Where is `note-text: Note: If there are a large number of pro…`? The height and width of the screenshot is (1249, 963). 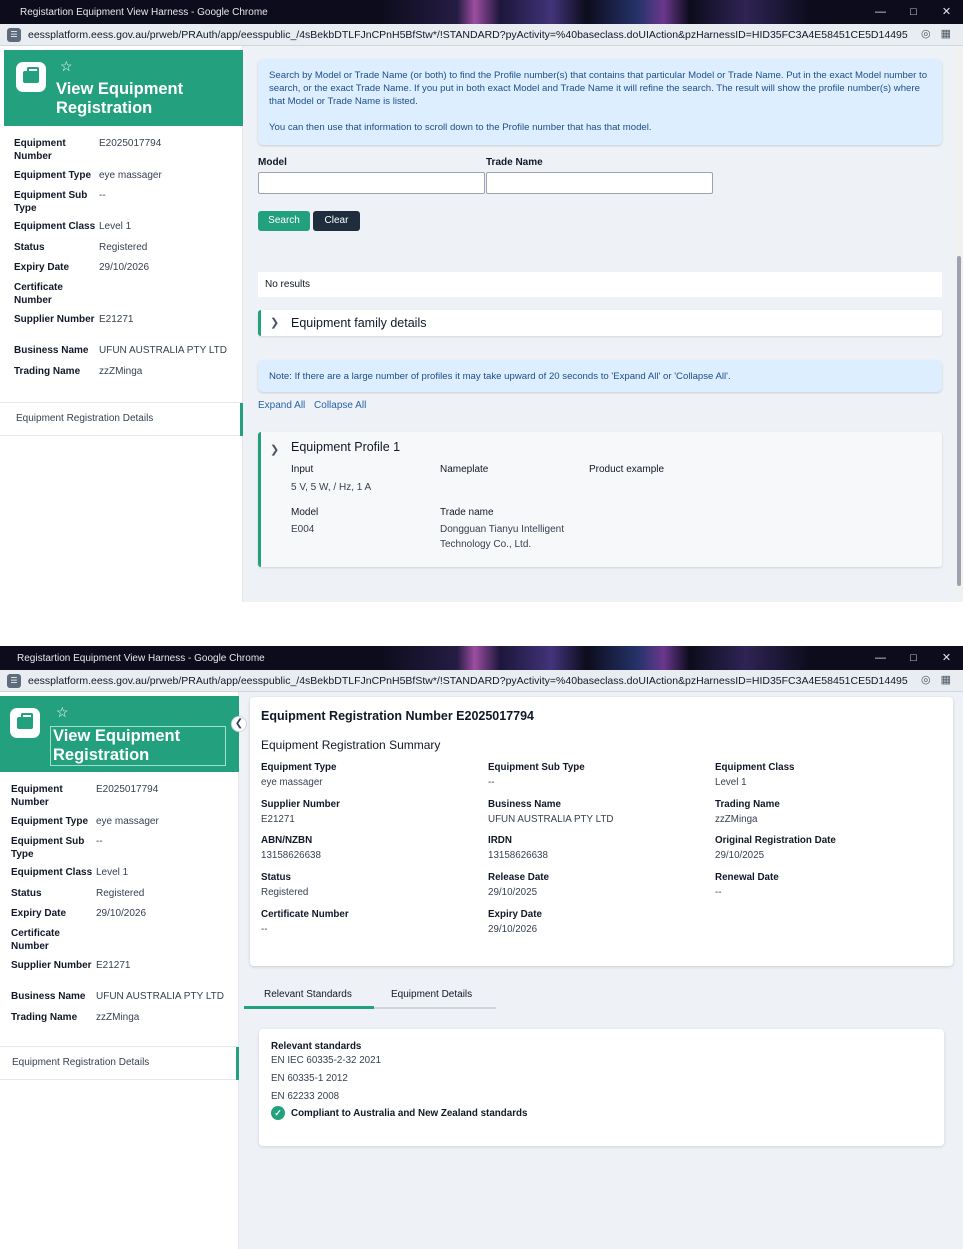 note-text: Note: If there are a large number of pro… is located at coordinates (500, 376).